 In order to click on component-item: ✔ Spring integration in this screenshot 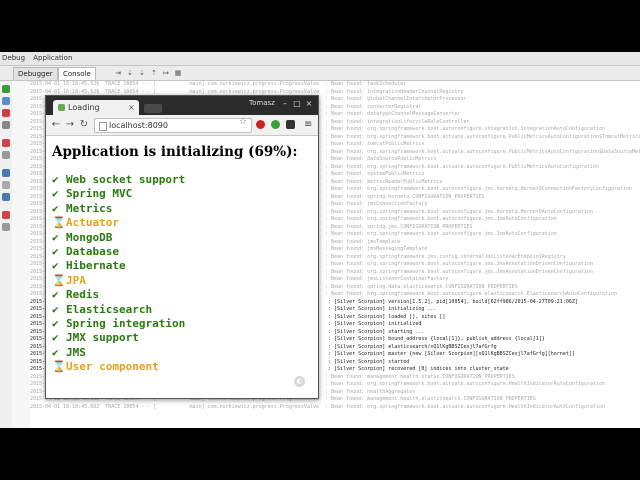, I will do `click(118, 324)`.